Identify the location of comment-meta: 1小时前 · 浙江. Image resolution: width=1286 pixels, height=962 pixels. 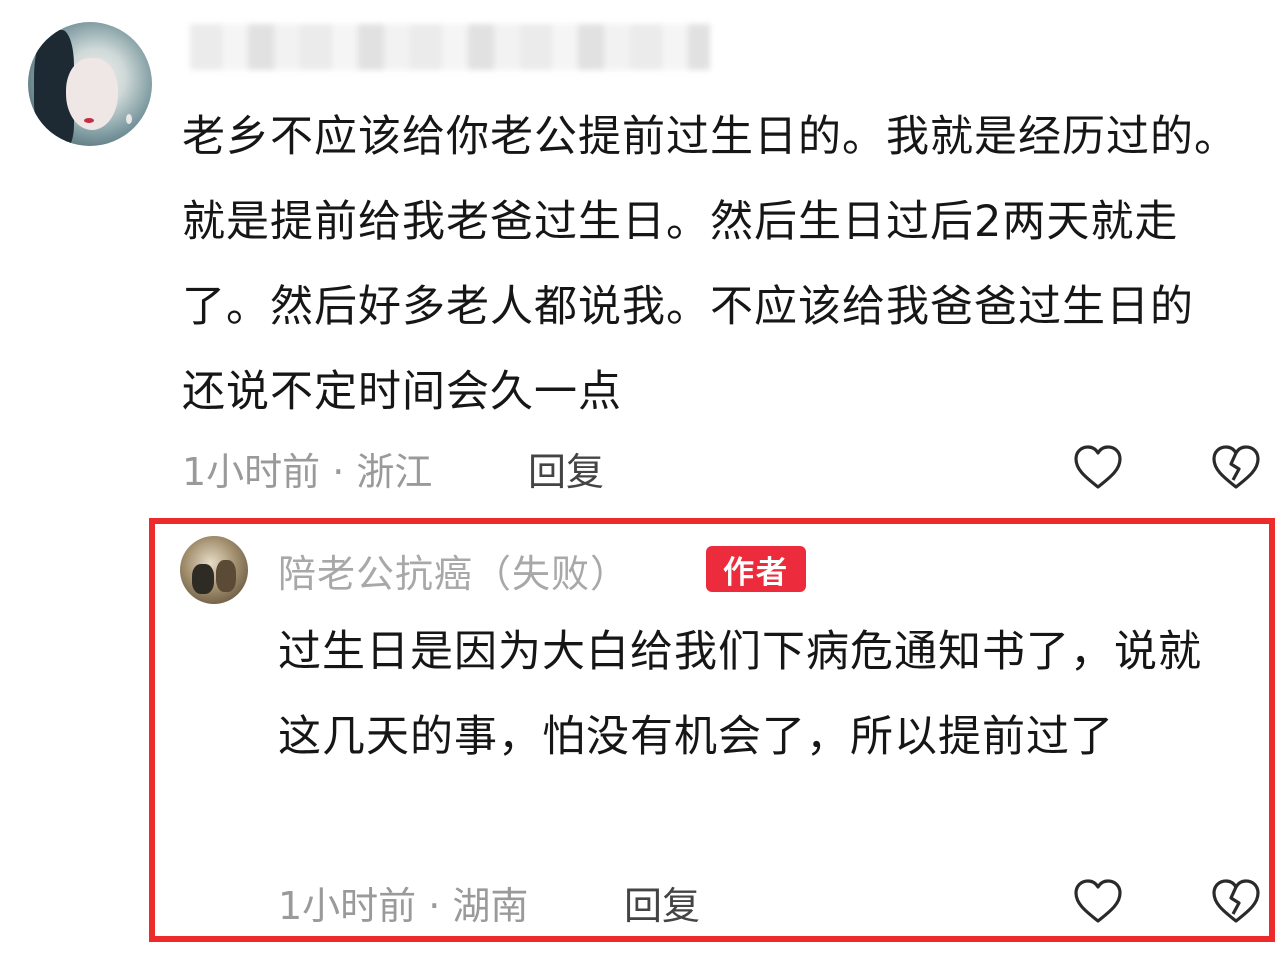
(307, 471).